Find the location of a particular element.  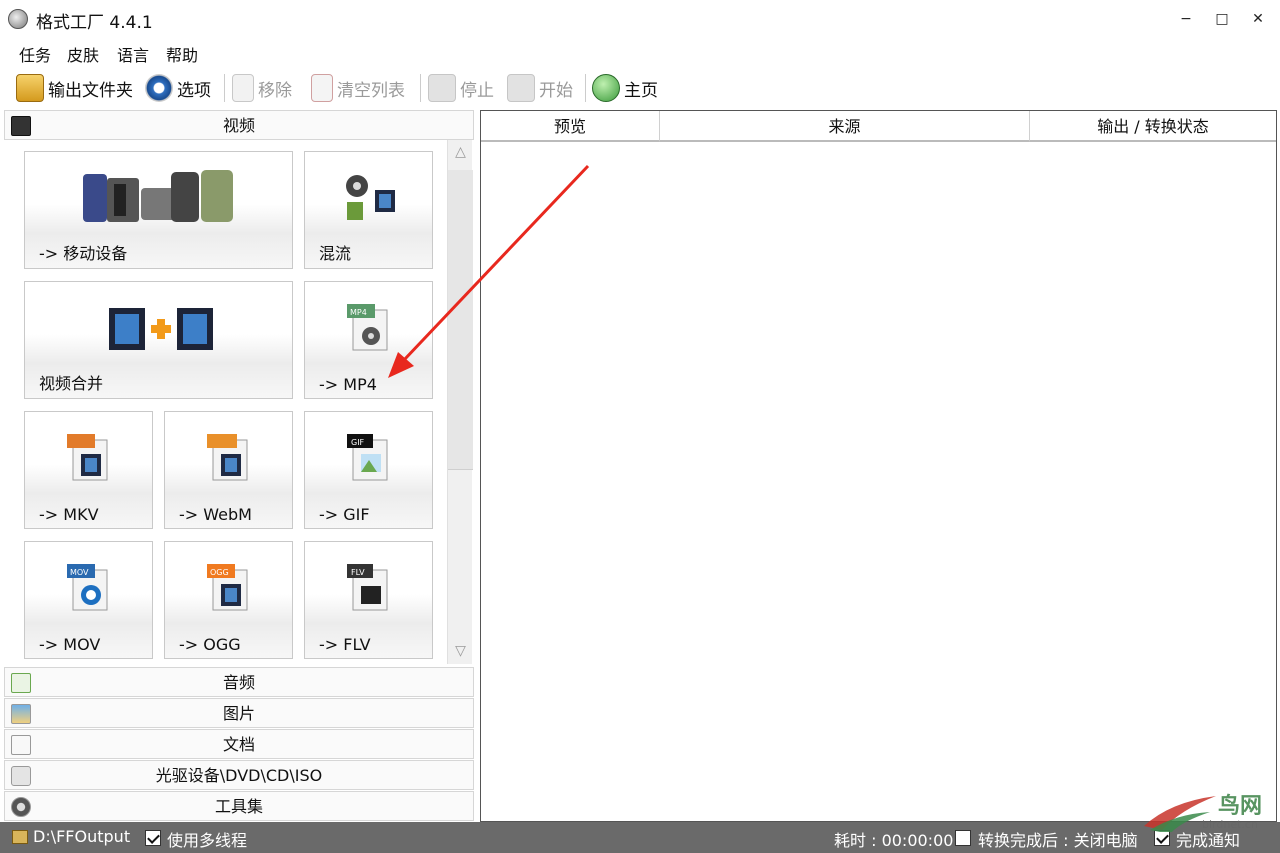

multithread-checkbox is located at coordinates (153, 838).